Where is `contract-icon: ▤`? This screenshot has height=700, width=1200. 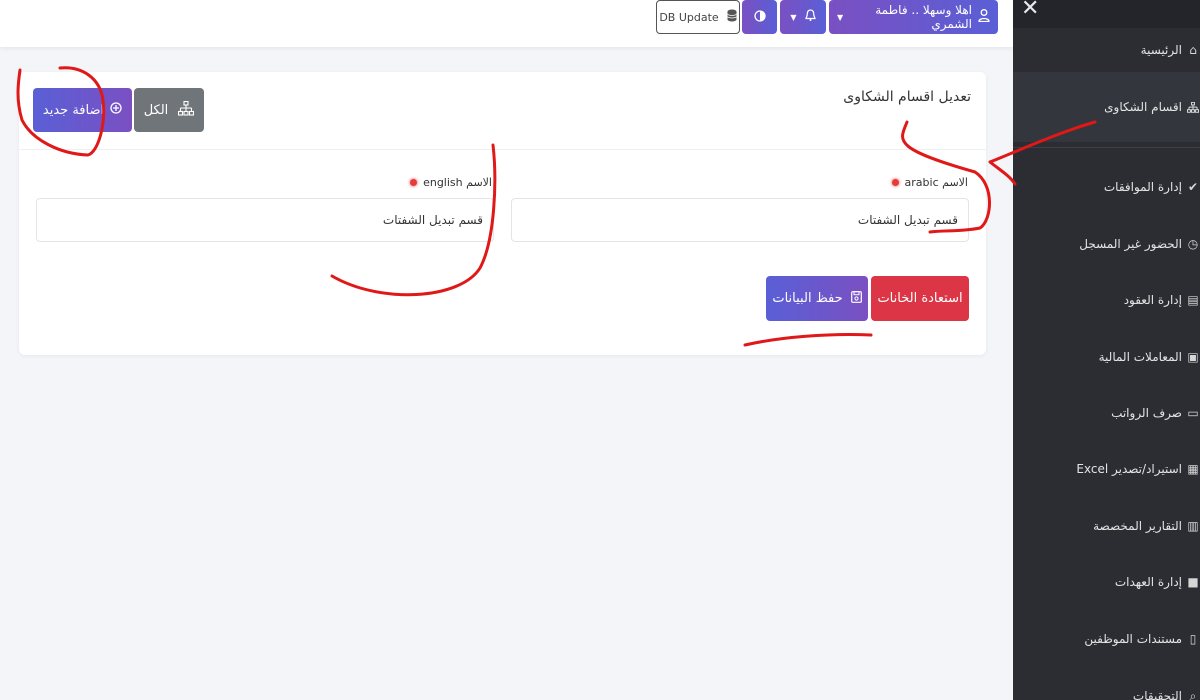
contract-icon: ▤ is located at coordinates (1193, 300).